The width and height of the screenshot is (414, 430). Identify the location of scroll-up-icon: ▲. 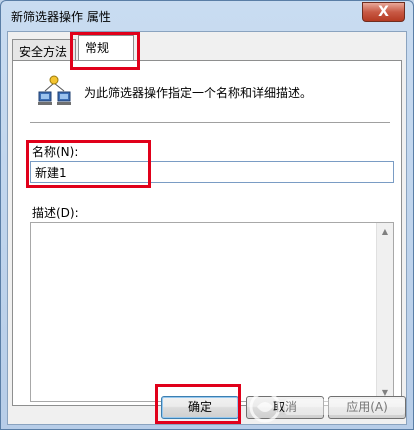
(385, 231).